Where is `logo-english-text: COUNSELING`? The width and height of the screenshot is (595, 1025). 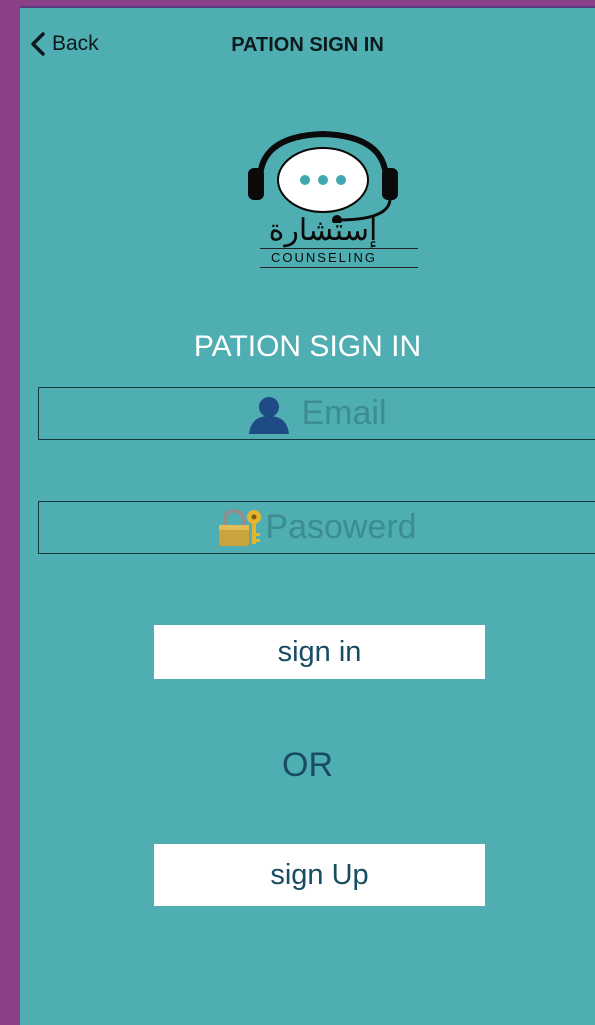 logo-english-text: COUNSELING is located at coordinates (324, 257).